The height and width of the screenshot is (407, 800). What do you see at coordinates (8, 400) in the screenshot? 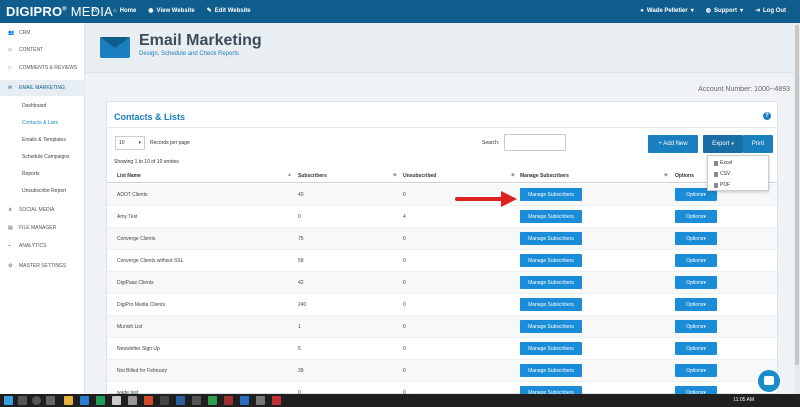
I see `windows-start-icon` at bounding box center [8, 400].